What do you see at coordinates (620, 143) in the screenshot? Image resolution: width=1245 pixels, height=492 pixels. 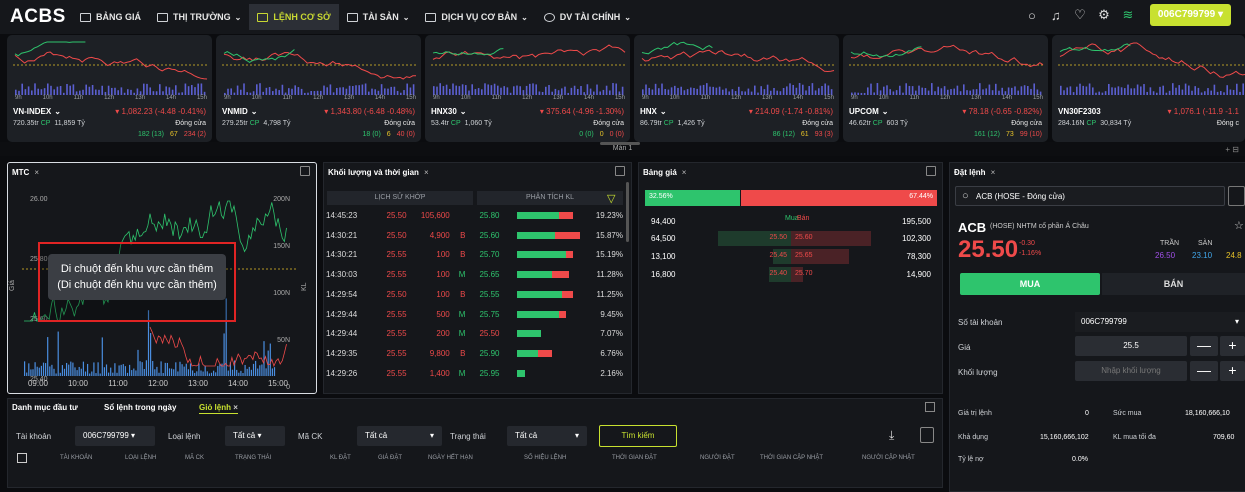 I see `drag-handle` at bounding box center [620, 143].